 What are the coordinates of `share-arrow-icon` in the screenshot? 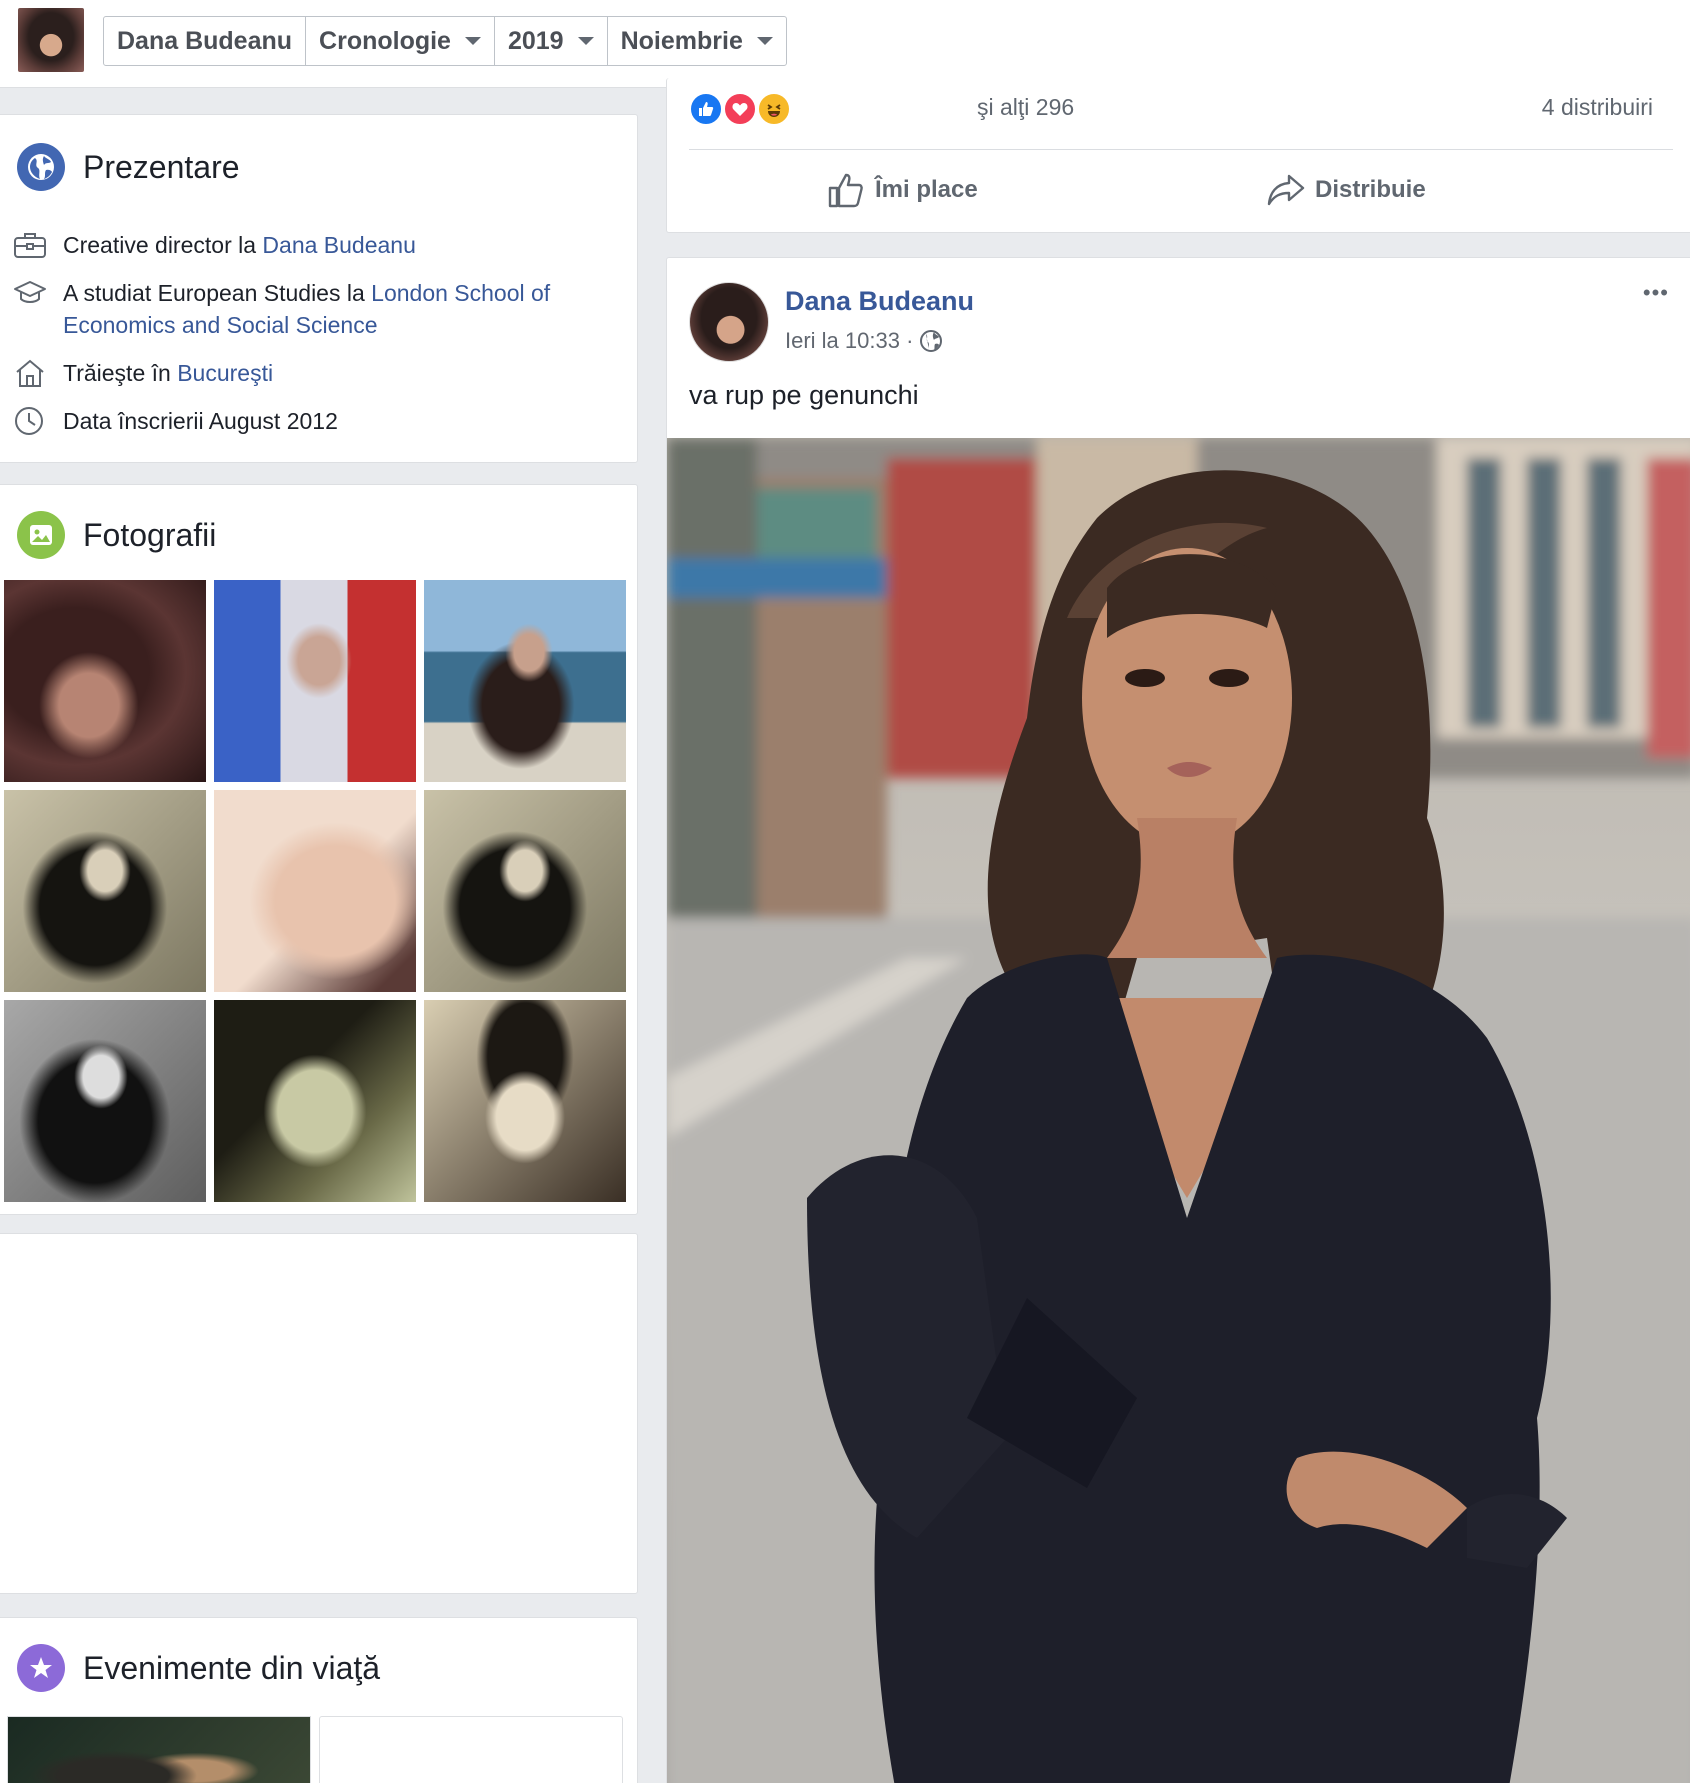 It's located at (1286, 190).